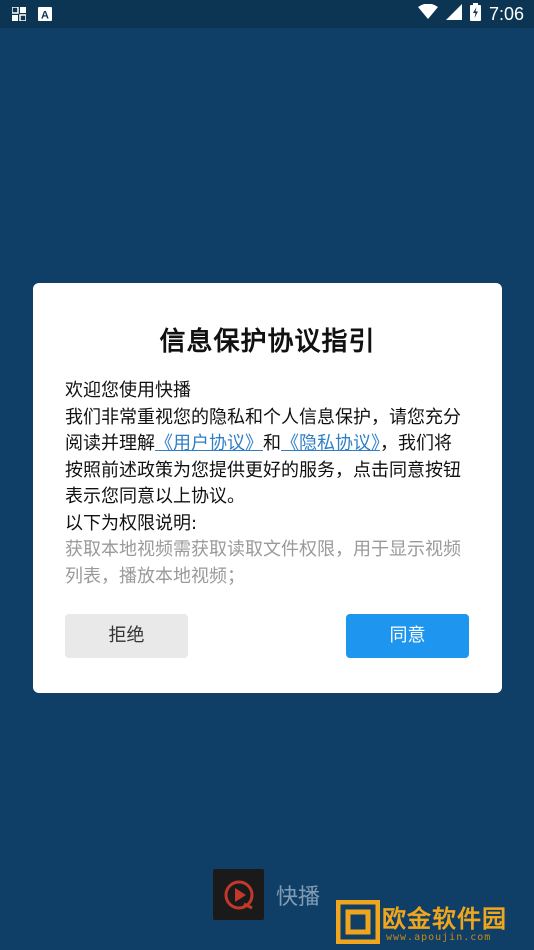  What do you see at coordinates (407, 636) in the screenshot?
I see `agree-button: 同意` at bounding box center [407, 636].